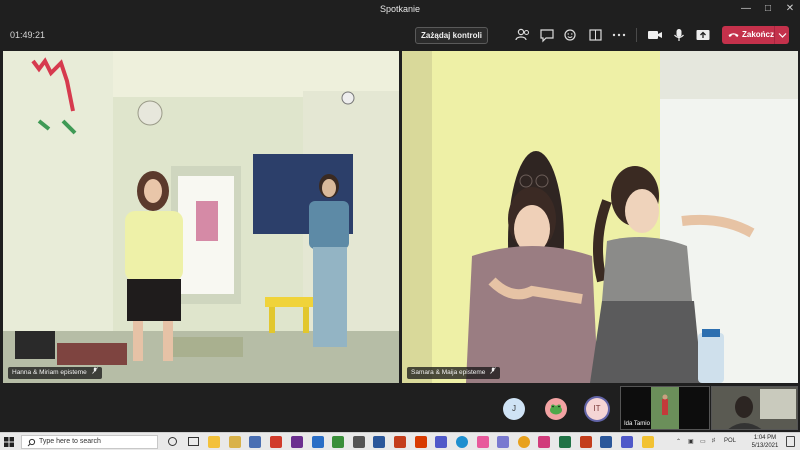 The width and height of the screenshot is (800, 450). I want to click on search-placeholder: Type here to search, so click(70, 441).